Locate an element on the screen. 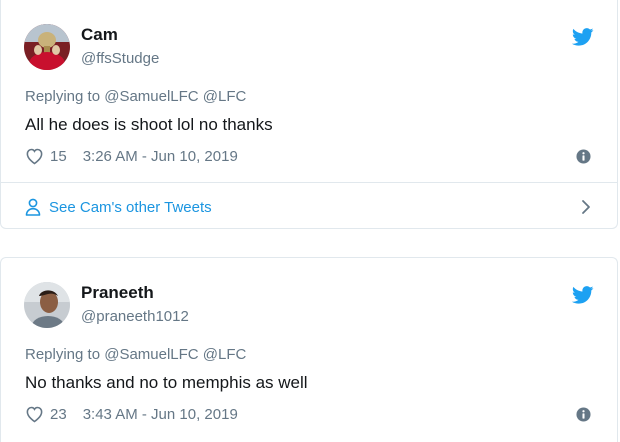 The height and width of the screenshot is (442, 620). see-other-tweets-link: See Cam's other Tweets is located at coordinates (118, 207).